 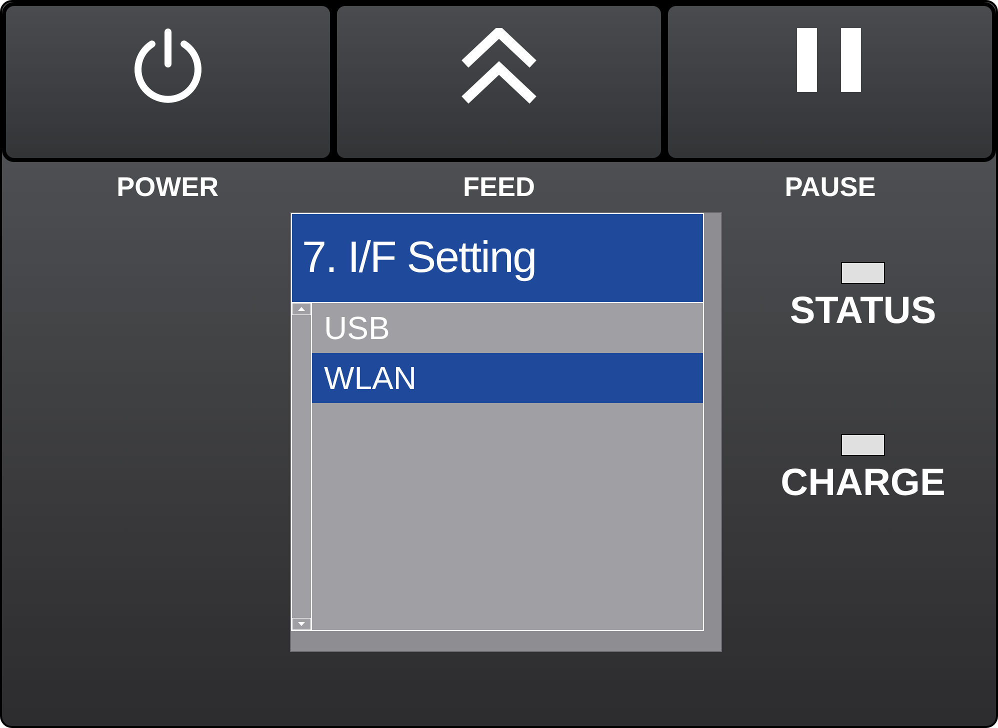 I want to click on menu-item: WLAN, so click(x=507, y=378).